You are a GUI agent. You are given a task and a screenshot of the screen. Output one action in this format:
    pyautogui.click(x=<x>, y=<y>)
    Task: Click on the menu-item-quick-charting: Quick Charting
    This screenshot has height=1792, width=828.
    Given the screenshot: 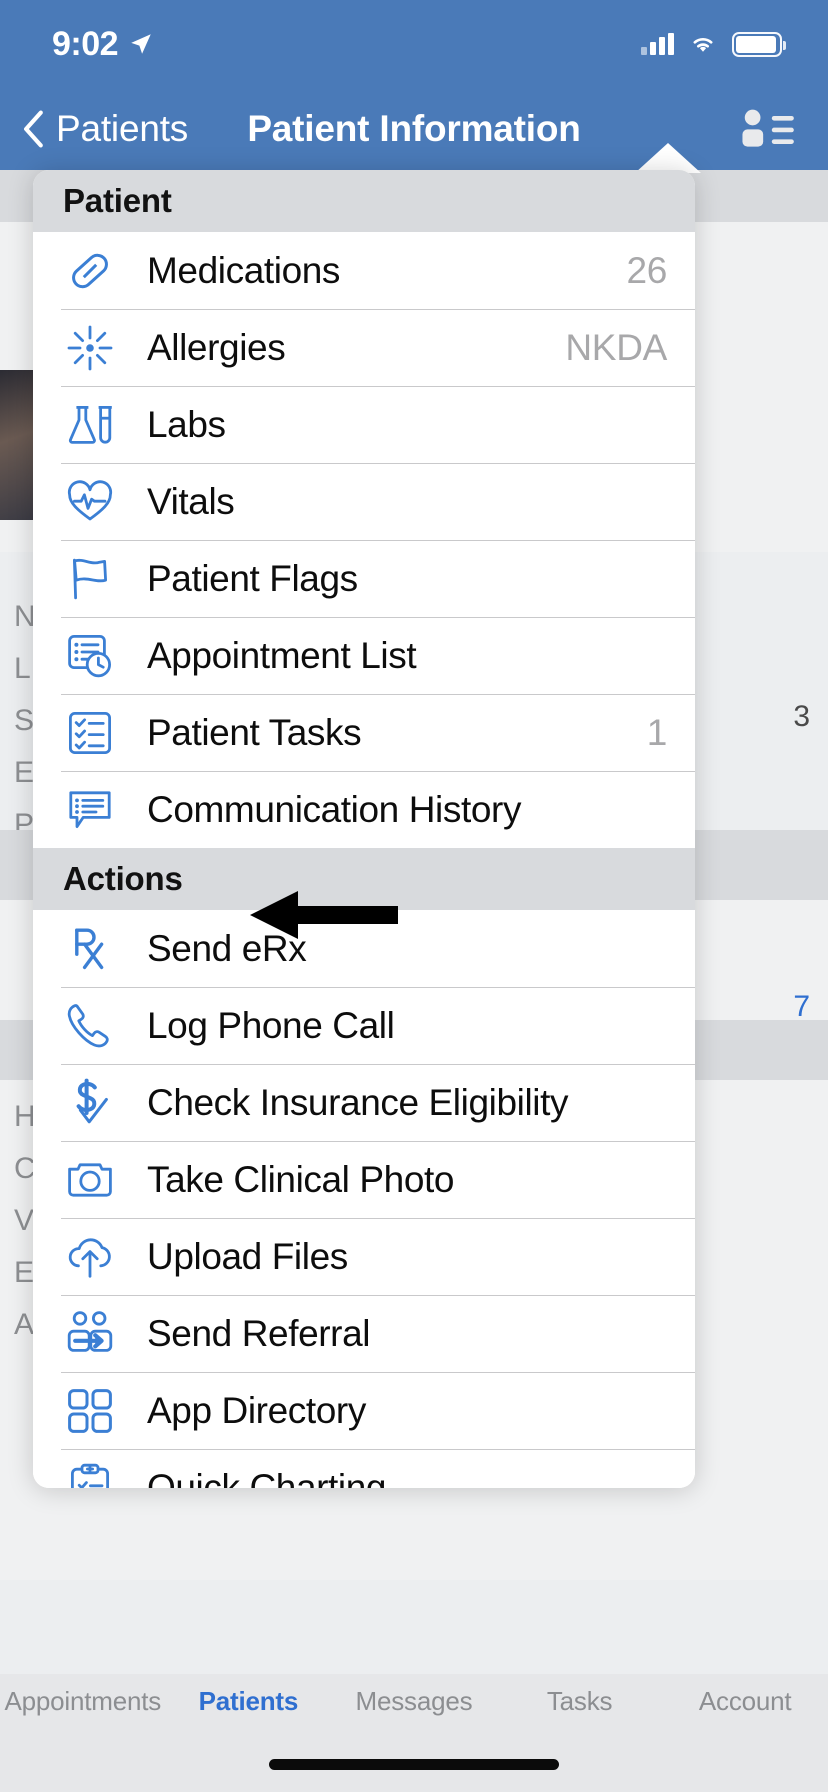 What is the action you would take?
    pyautogui.click(x=364, y=1468)
    